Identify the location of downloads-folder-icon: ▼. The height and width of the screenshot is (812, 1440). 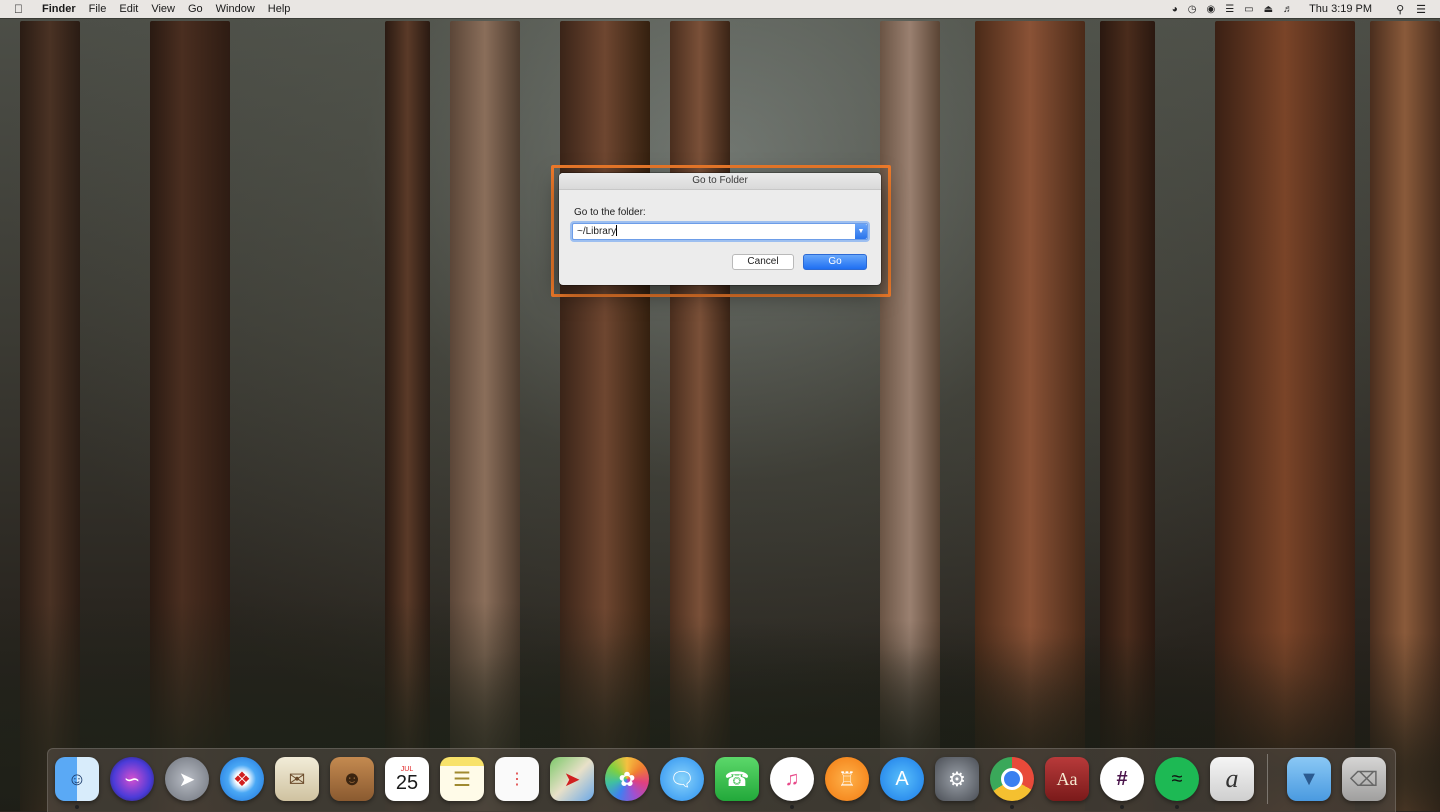
(1309, 779).